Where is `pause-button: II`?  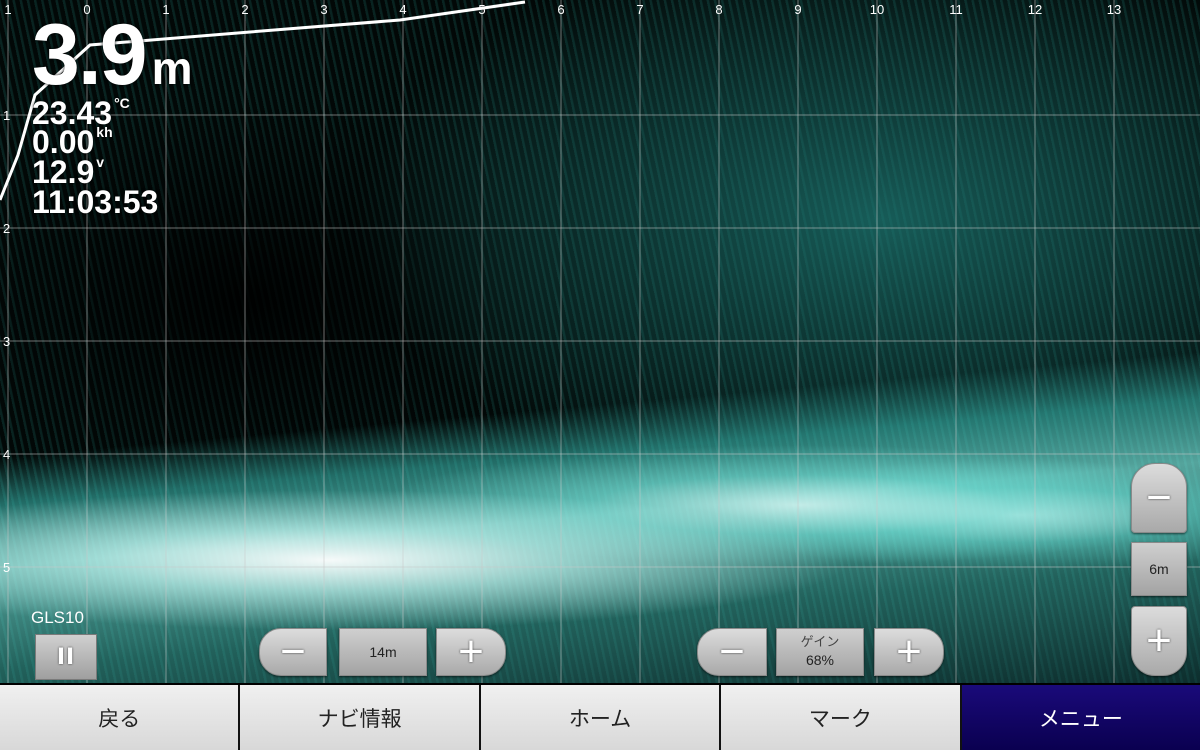
pause-button: II is located at coordinates (66, 657).